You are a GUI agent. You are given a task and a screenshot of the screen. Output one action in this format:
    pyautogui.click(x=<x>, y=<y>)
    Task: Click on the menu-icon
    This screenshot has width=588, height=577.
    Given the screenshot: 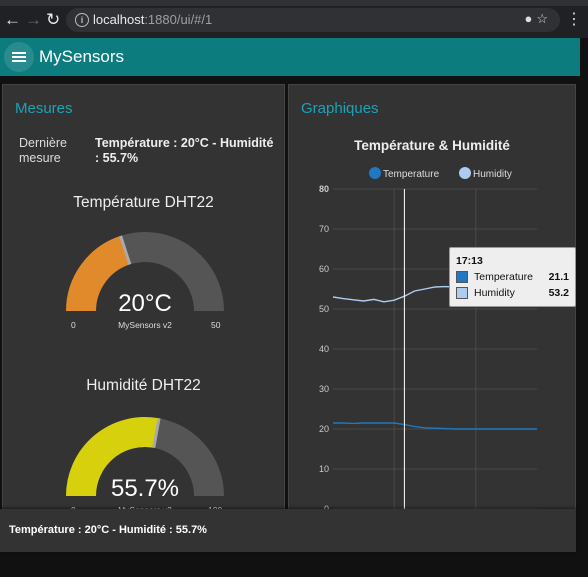 What is the action you would take?
    pyautogui.click(x=19, y=57)
    